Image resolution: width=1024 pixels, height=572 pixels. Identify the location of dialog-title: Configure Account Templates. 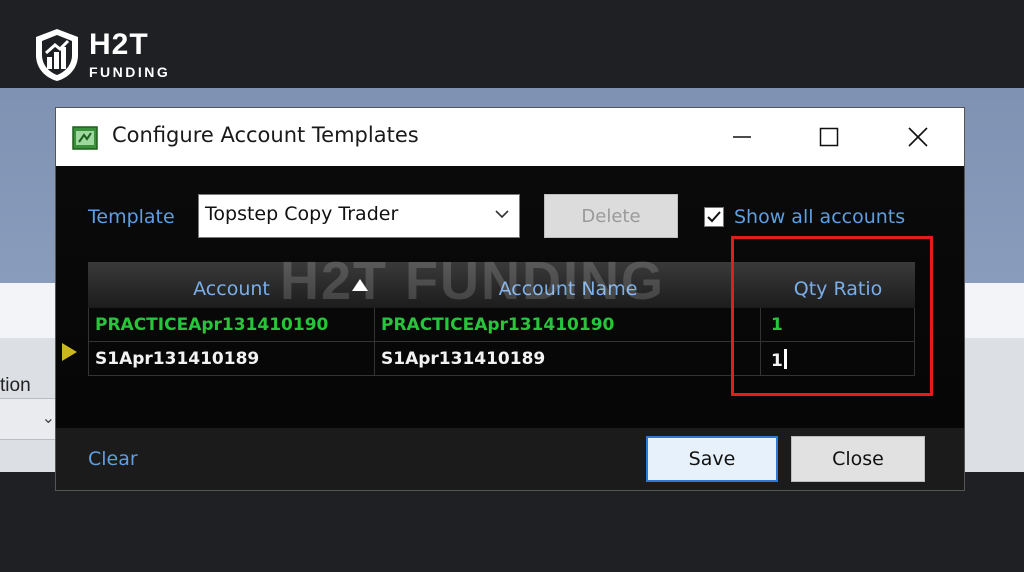
(265, 135).